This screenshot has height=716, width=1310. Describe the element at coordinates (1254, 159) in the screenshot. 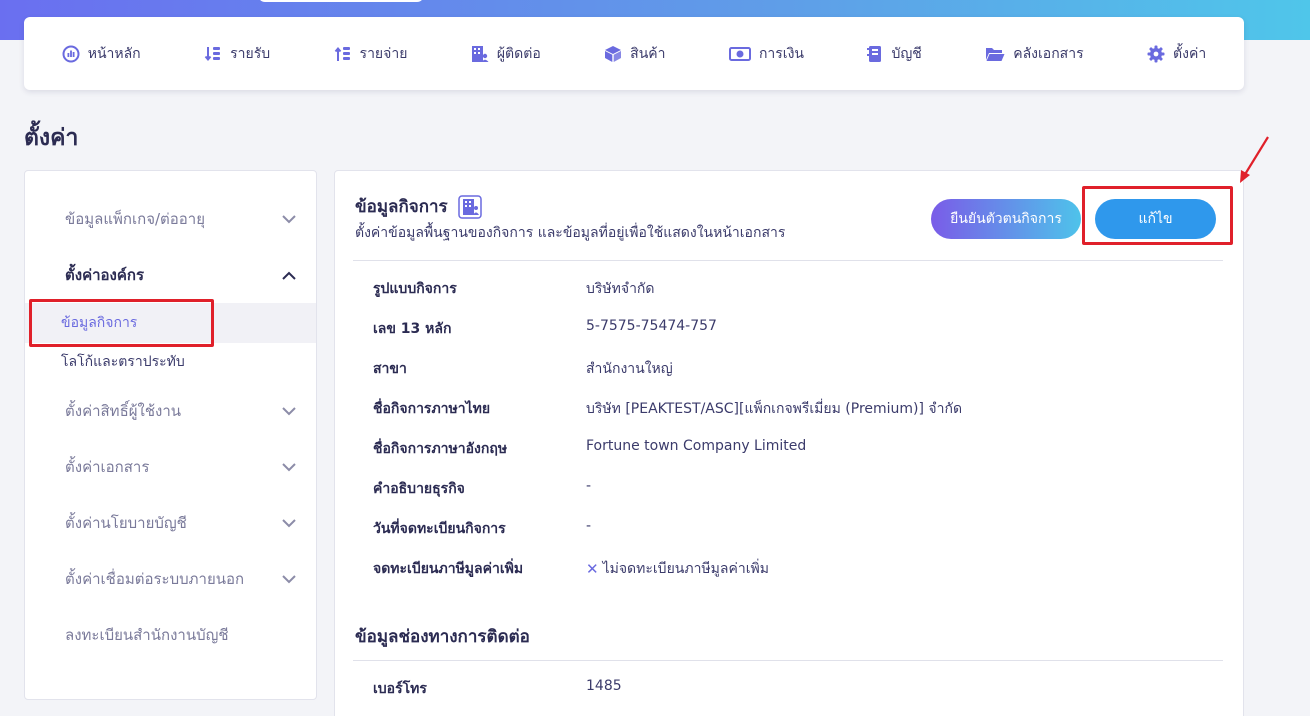

I see `annotation-arrow-icon` at that location.